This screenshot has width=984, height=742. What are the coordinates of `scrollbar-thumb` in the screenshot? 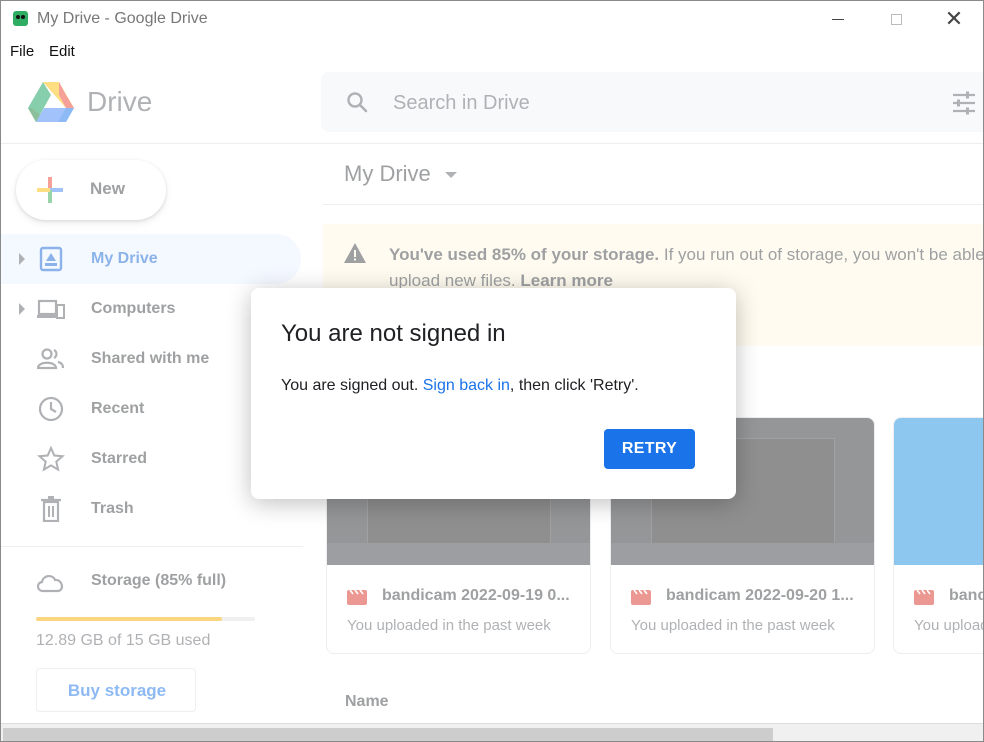 It's located at (388, 734).